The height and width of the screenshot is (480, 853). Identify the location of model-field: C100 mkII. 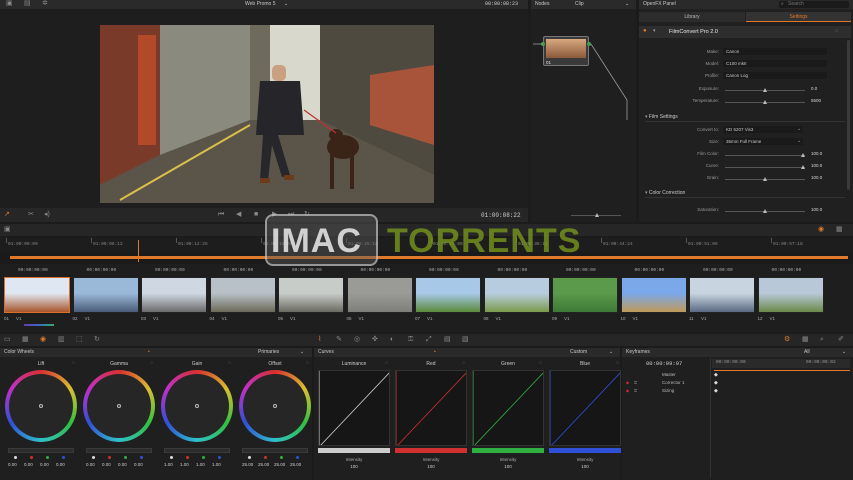
(775, 63).